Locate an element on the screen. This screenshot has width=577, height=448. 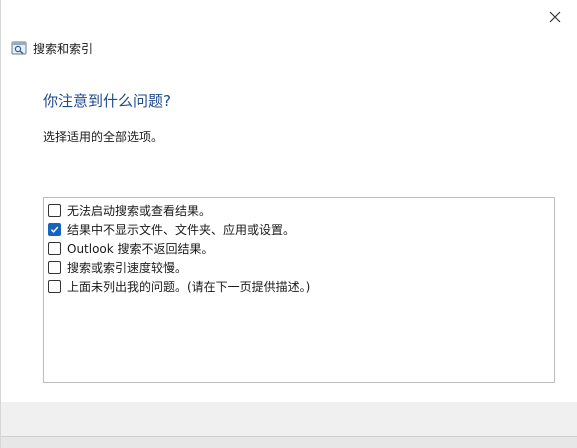
close-button is located at coordinates (555, 17).